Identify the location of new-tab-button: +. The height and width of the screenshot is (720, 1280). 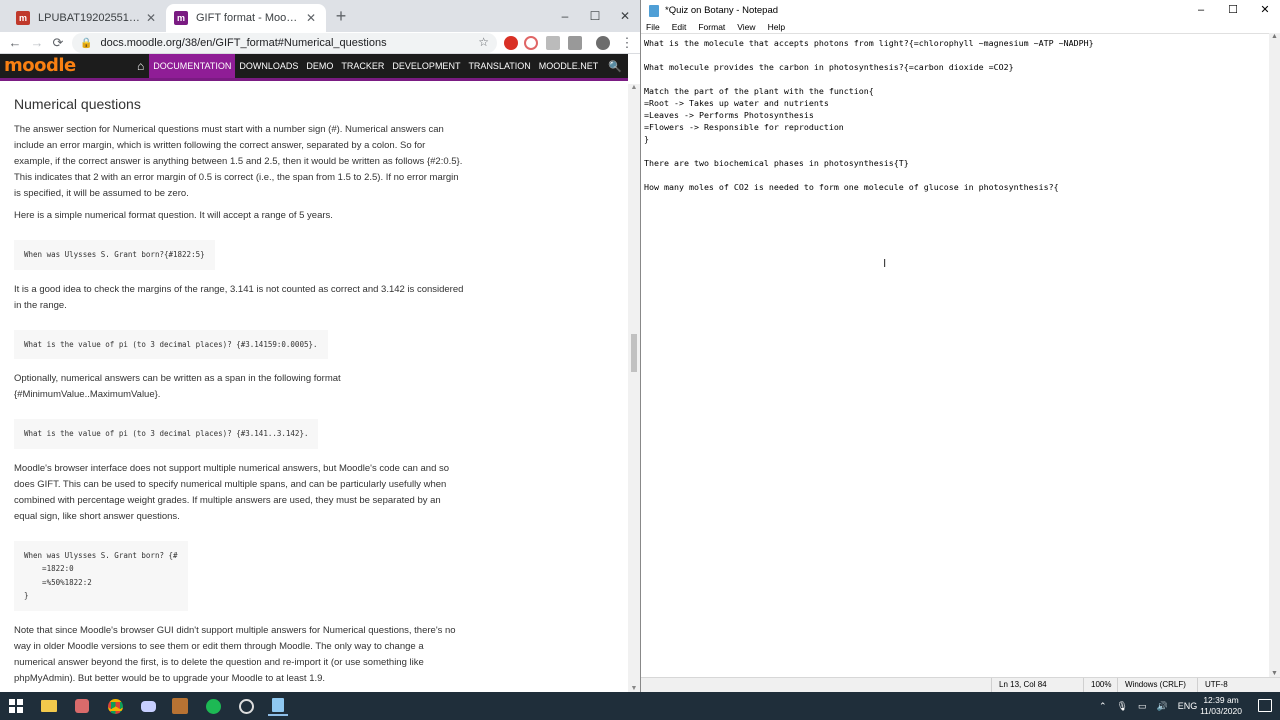
(341, 16).